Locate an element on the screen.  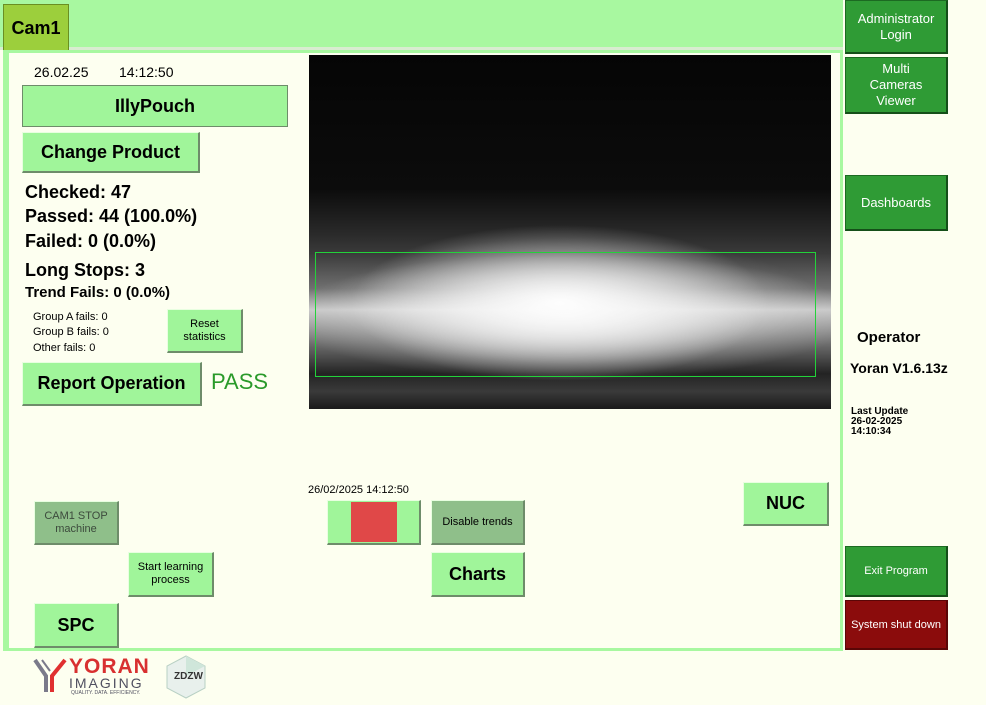
system-shutdown-label: System shut down is located at coordinates (896, 624).